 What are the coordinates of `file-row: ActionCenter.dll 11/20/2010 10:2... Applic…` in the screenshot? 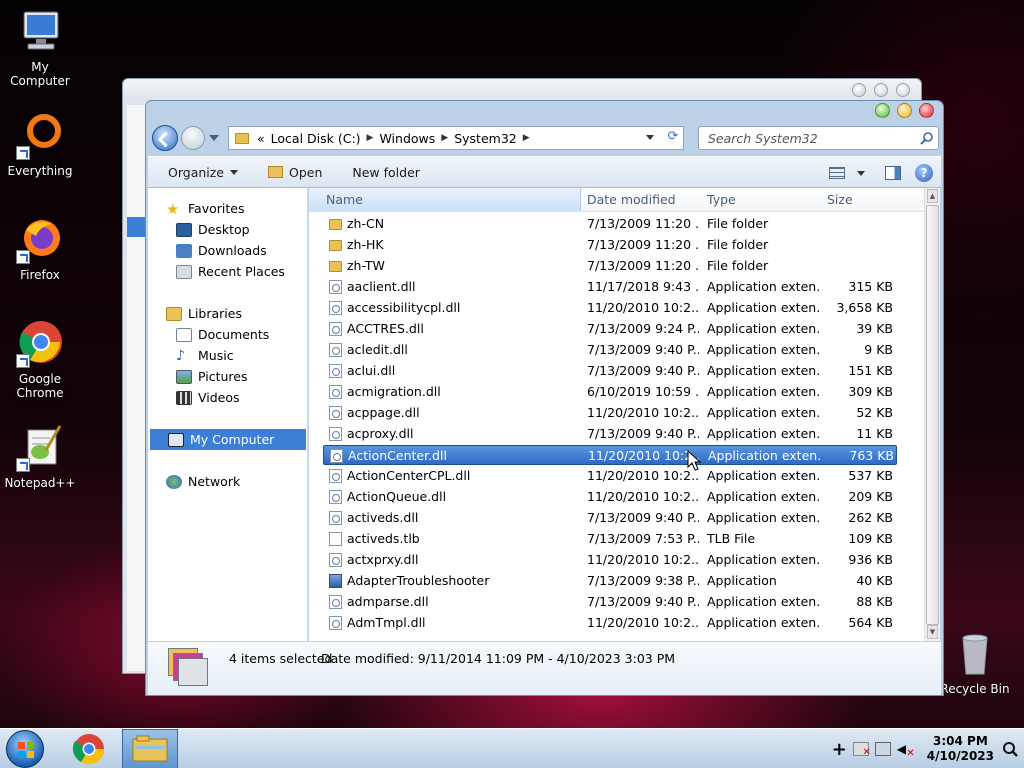 It's located at (610, 455).